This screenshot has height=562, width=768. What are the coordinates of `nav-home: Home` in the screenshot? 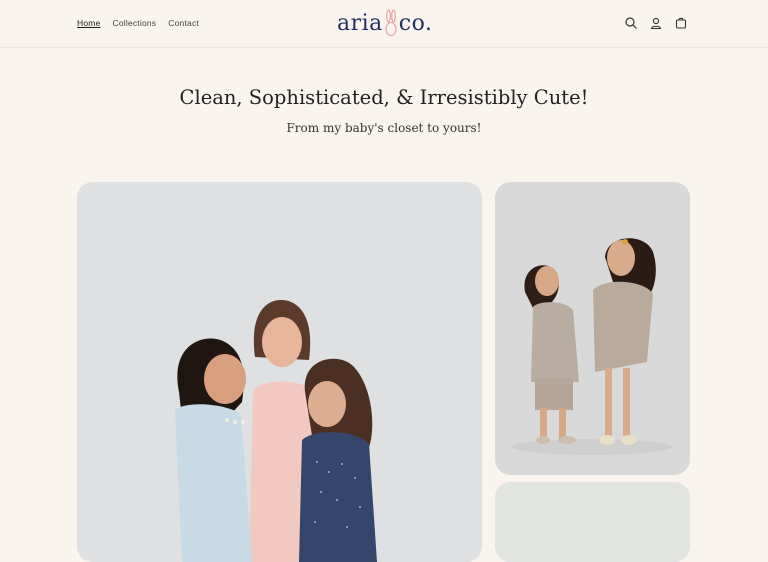 It's located at (88, 23).